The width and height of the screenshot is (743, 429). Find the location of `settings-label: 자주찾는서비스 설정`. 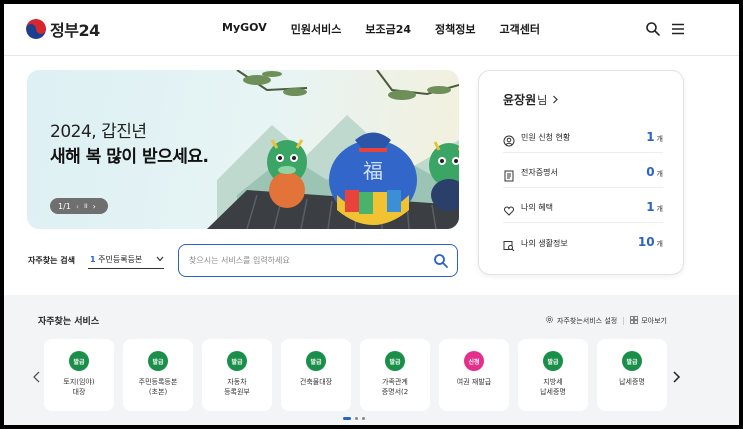

settings-label: 자주찾는서비스 설정 is located at coordinates (587, 320).